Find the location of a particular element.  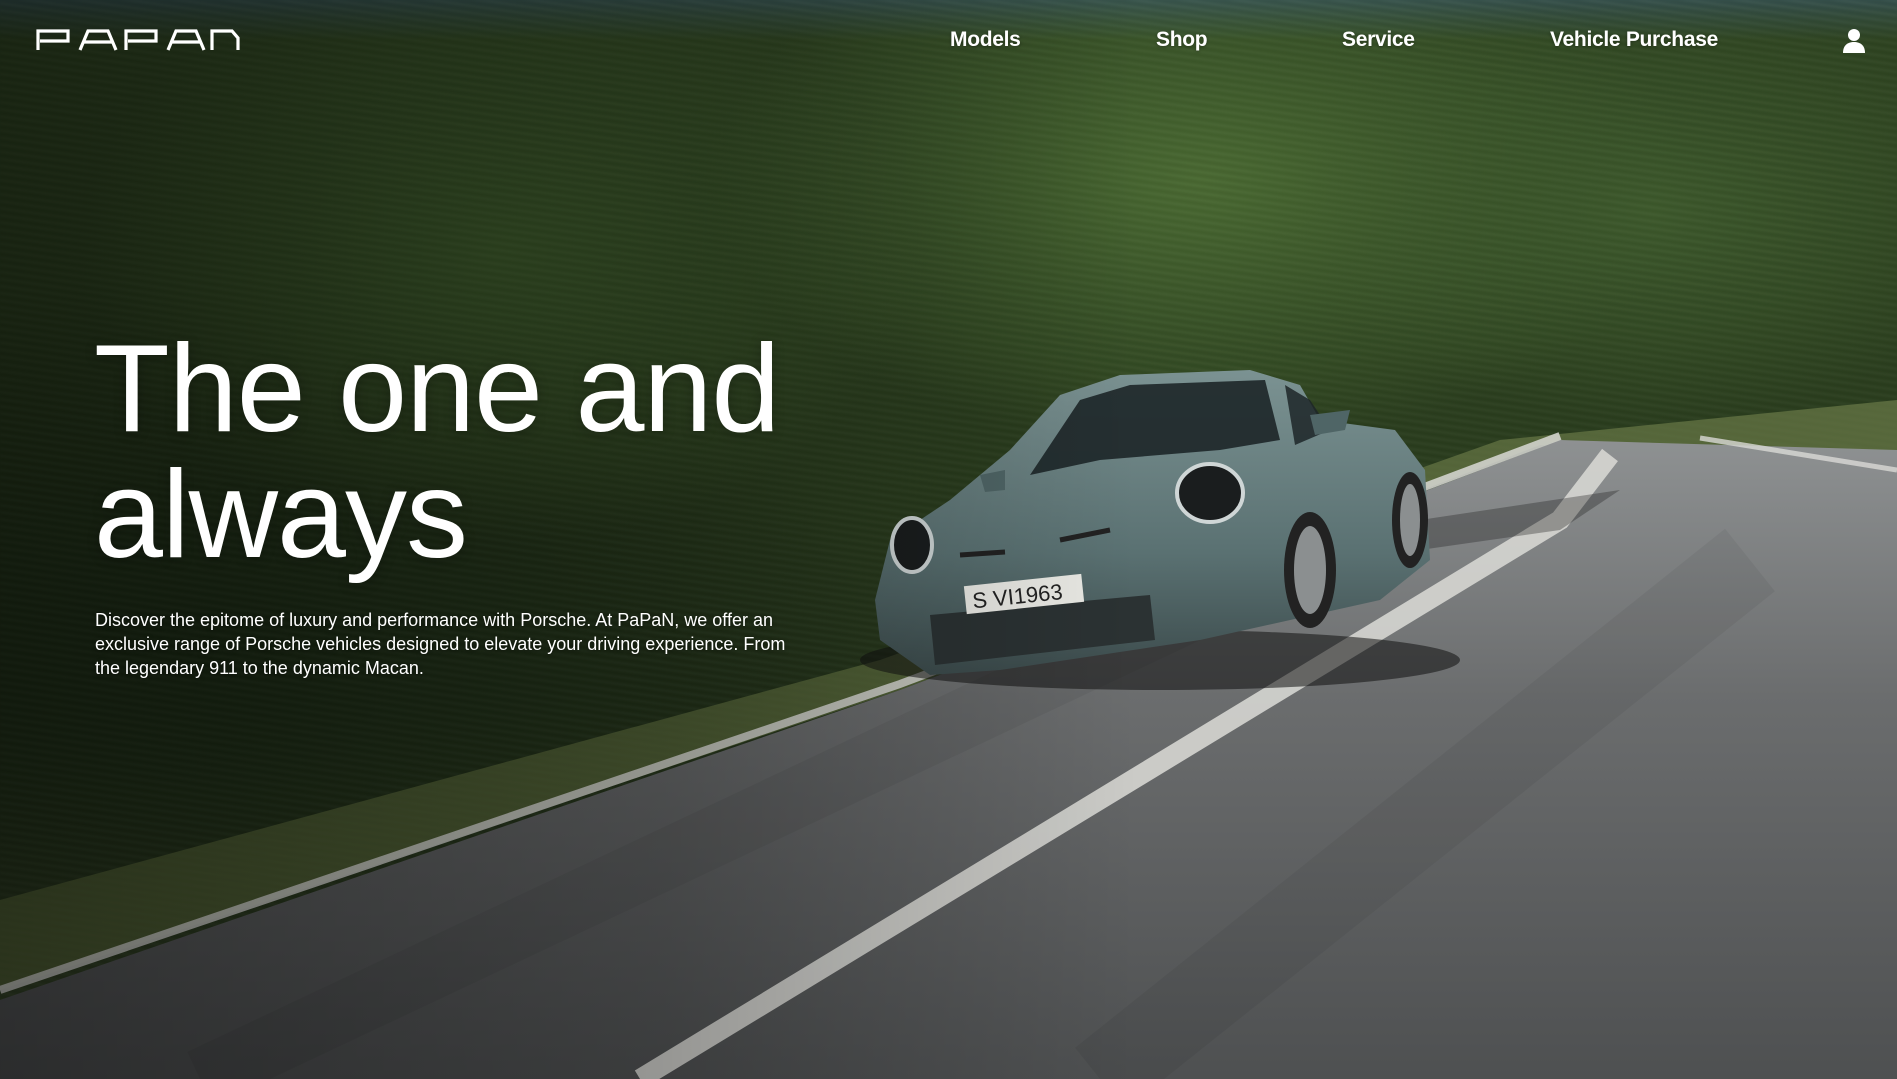

top-navigation: Models Shop Service Vehicle Purchase is located at coordinates (948, 43).